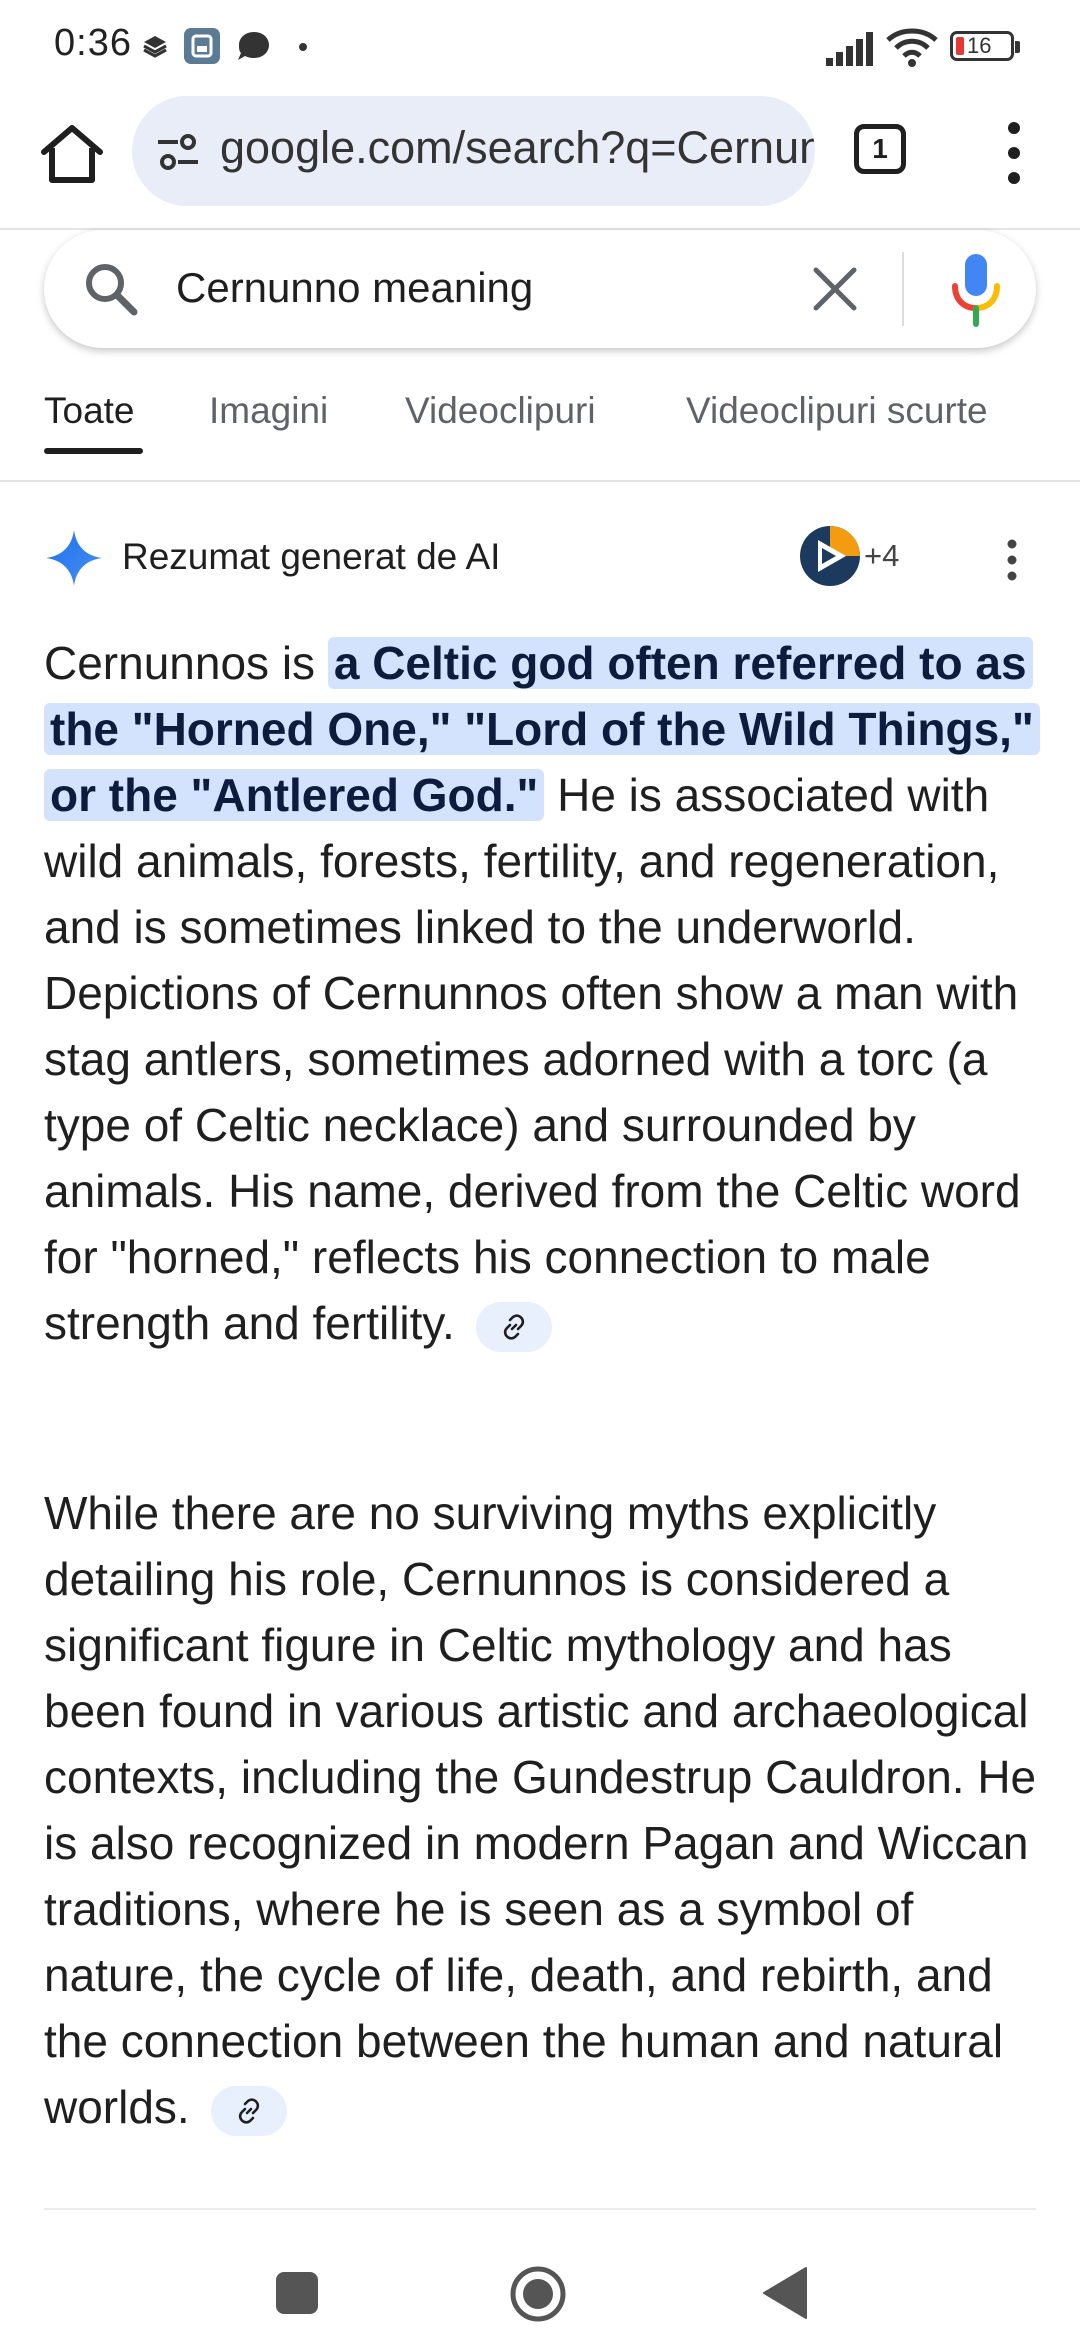 The width and height of the screenshot is (1080, 2340). What do you see at coordinates (903, 289) in the screenshot?
I see `search-separator` at bounding box center [903, 289].